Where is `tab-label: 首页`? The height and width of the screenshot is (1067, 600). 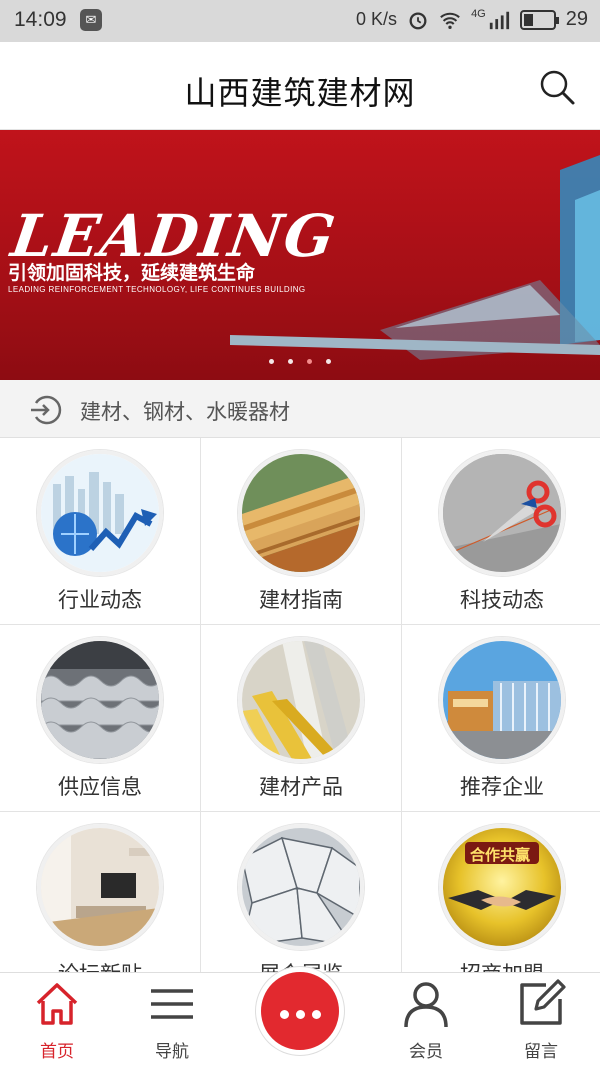
tab-label: 首页 is located at coordinates (57, 1052).